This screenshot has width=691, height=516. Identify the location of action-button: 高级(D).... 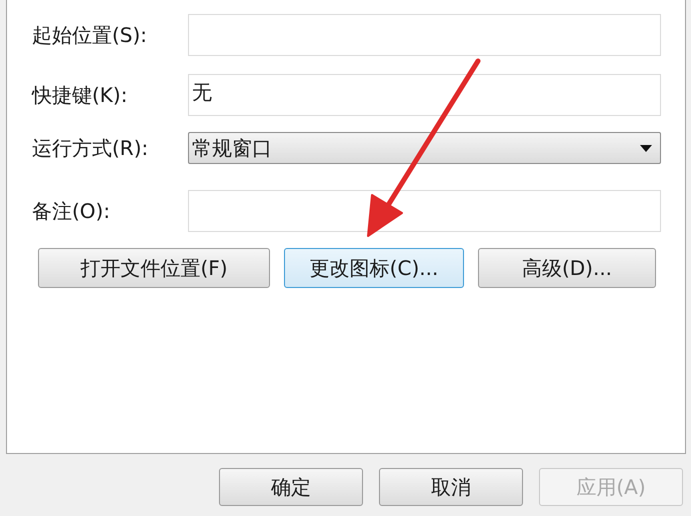
(567, 268).